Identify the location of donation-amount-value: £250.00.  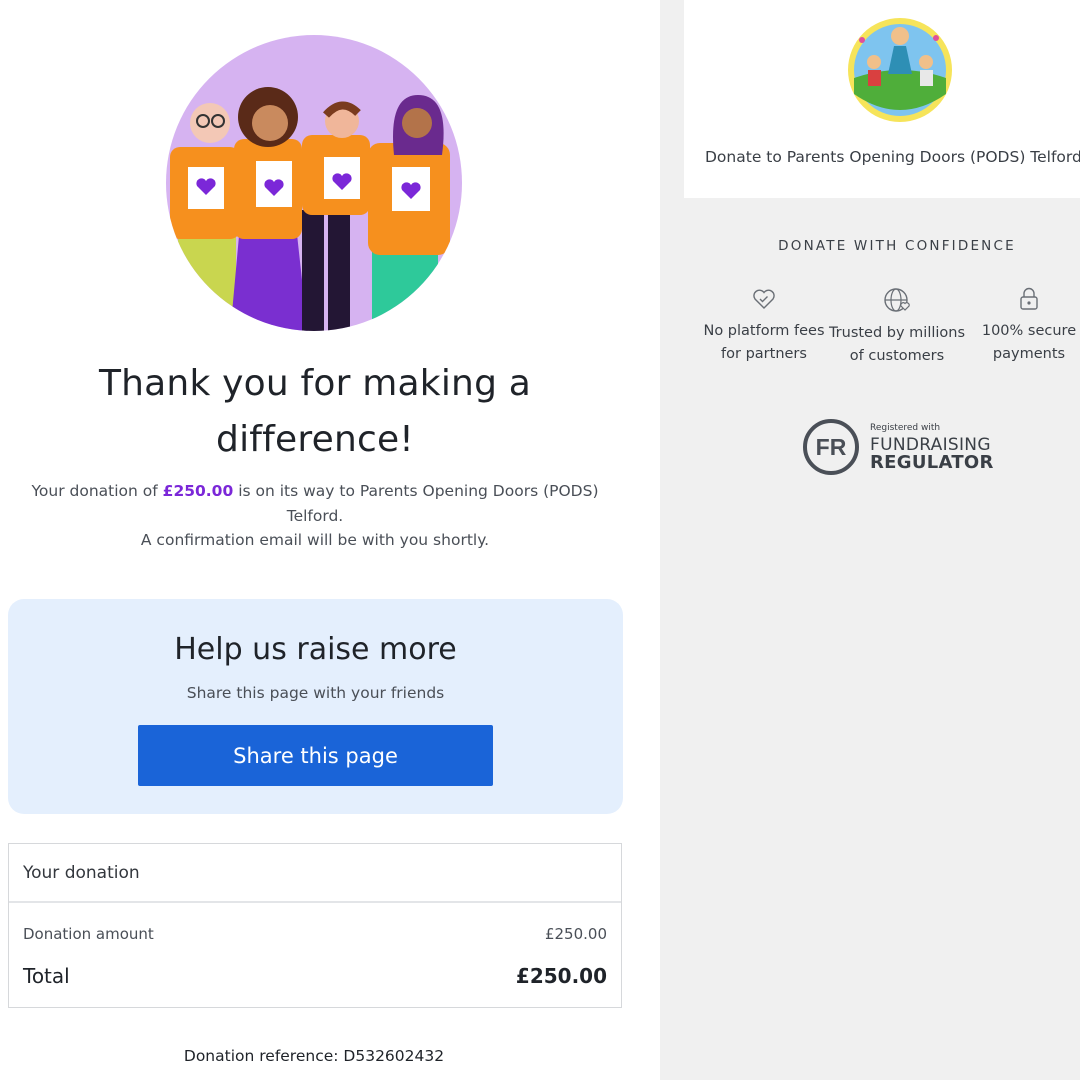
(575, 934).